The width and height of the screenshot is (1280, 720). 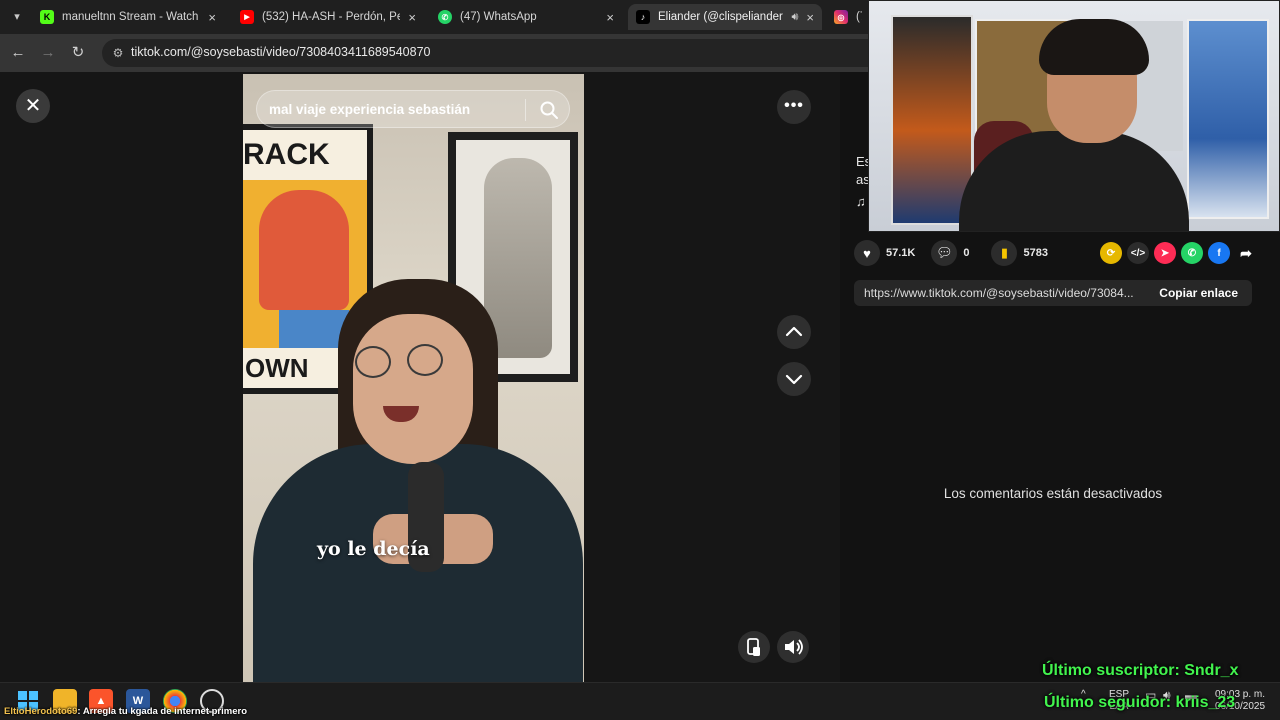 What do you see at coordinates (1192, 253) in the screenshot?
I see `whatsapp-share-icon: ✆` at bounding box center [1192, 253].